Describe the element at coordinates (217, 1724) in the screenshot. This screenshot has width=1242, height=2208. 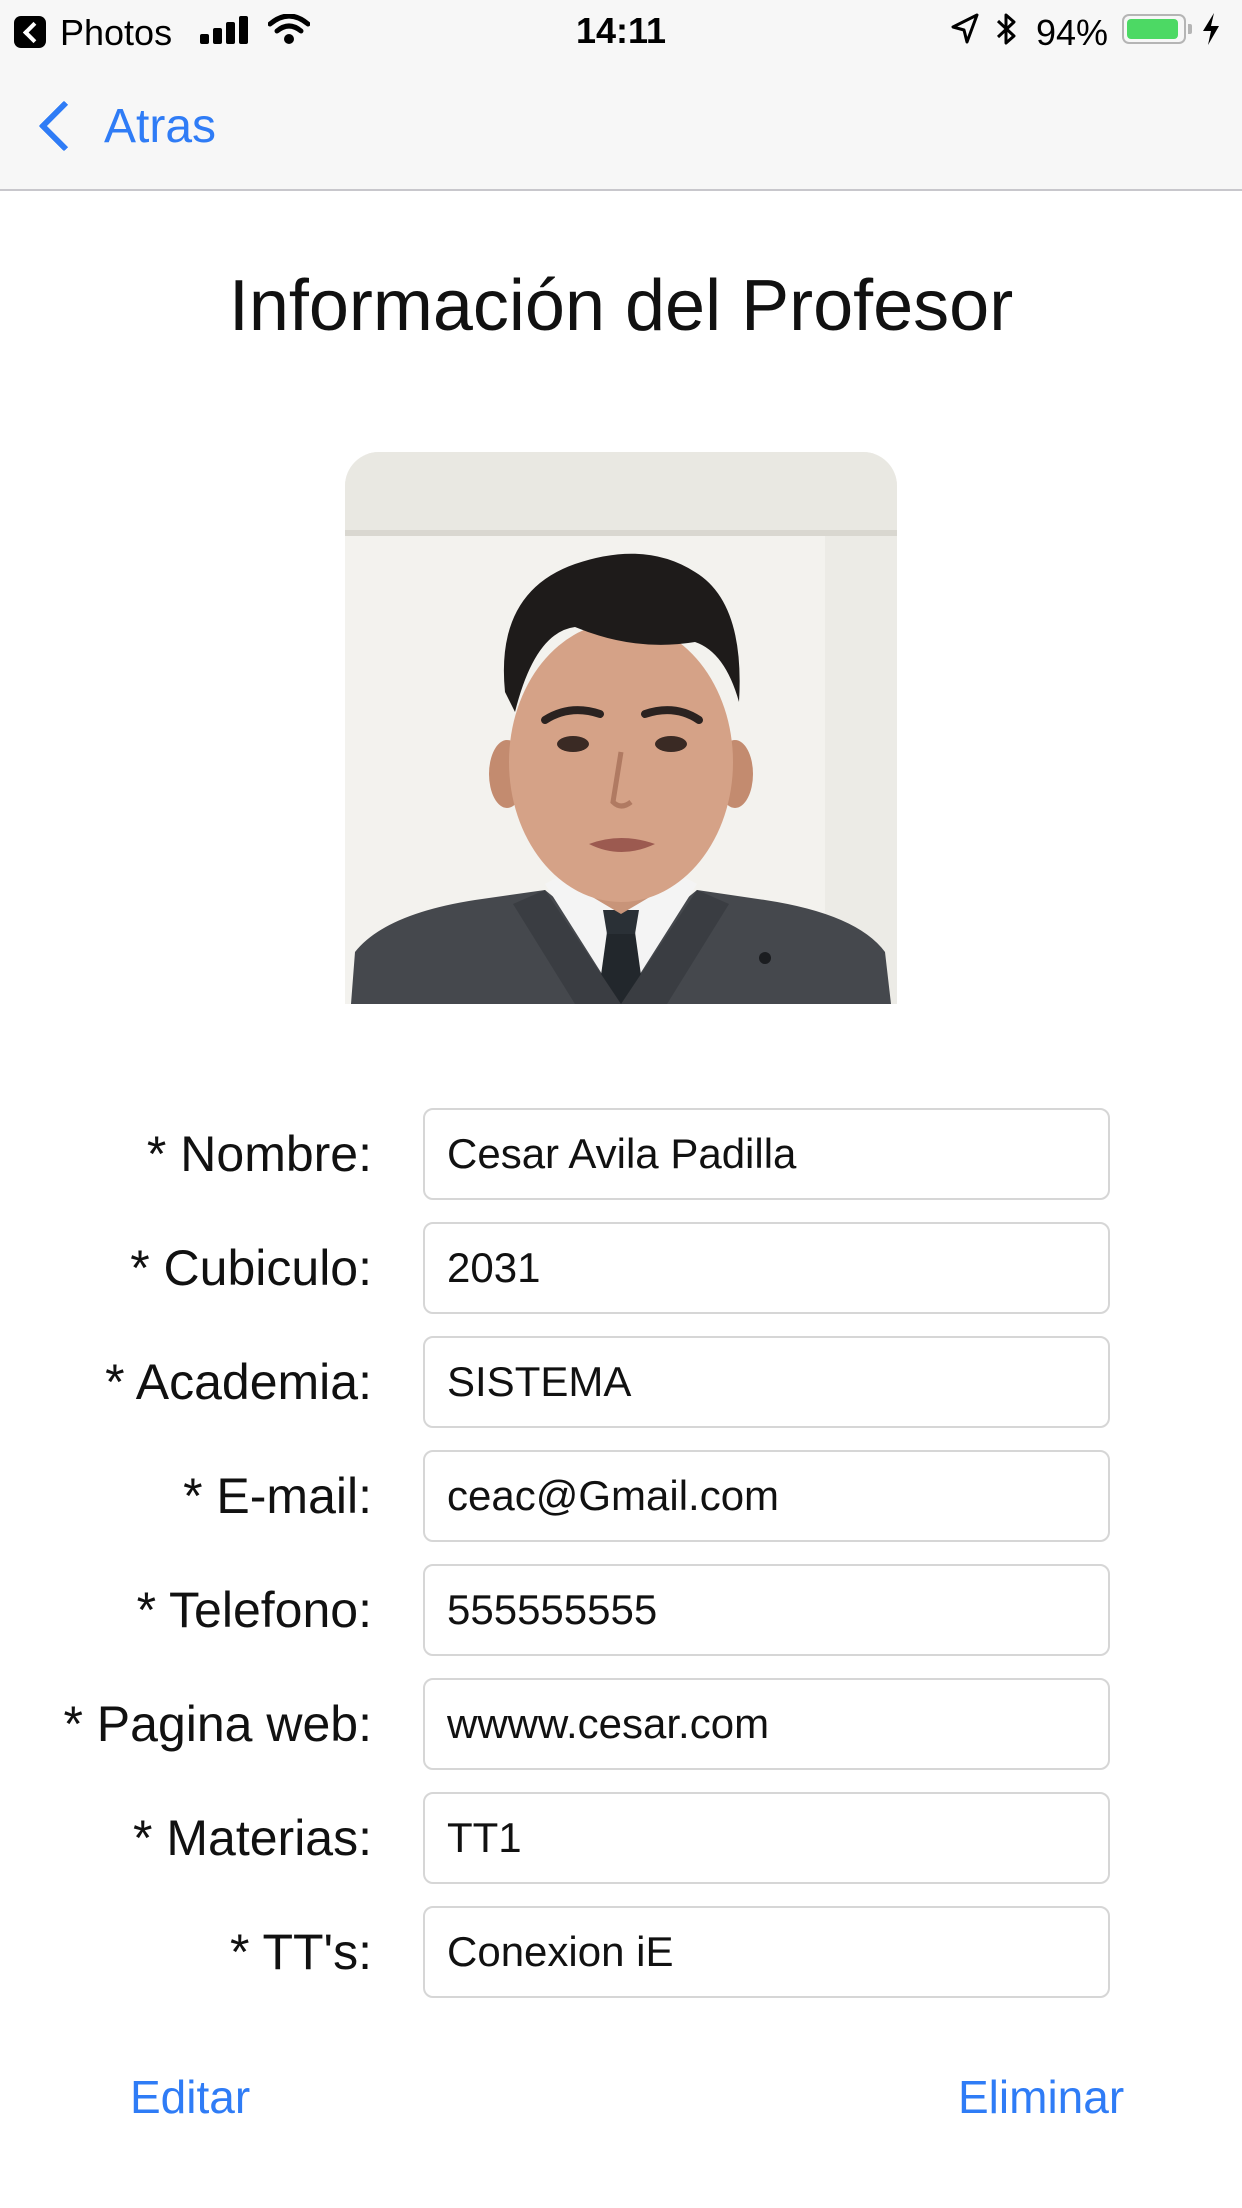
I see `pagina-web-label: * Pagina web:` at that location.